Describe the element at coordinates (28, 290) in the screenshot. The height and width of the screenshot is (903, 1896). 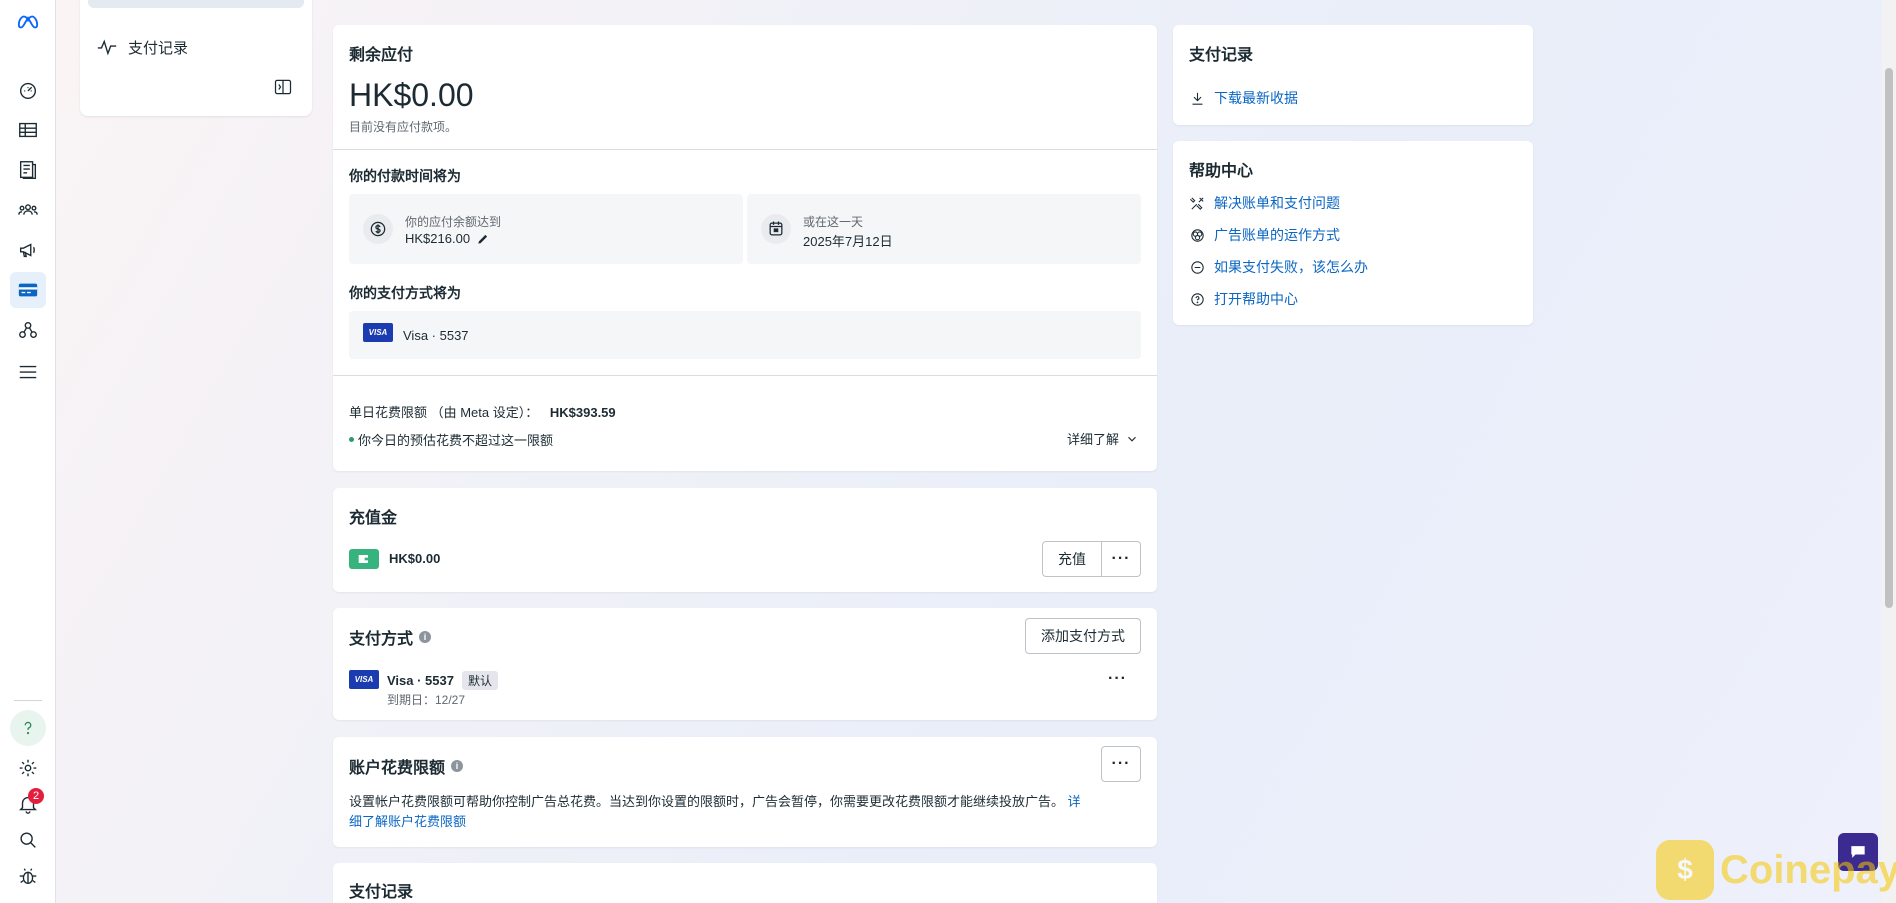
I see `billing-card-icon` at that location.